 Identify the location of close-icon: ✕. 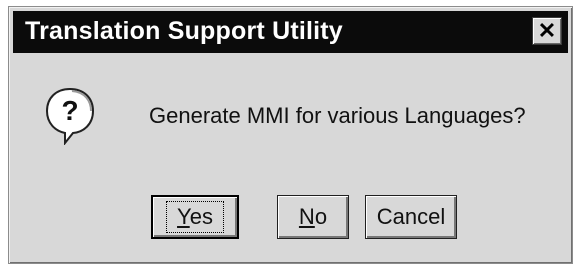
(547, 30).